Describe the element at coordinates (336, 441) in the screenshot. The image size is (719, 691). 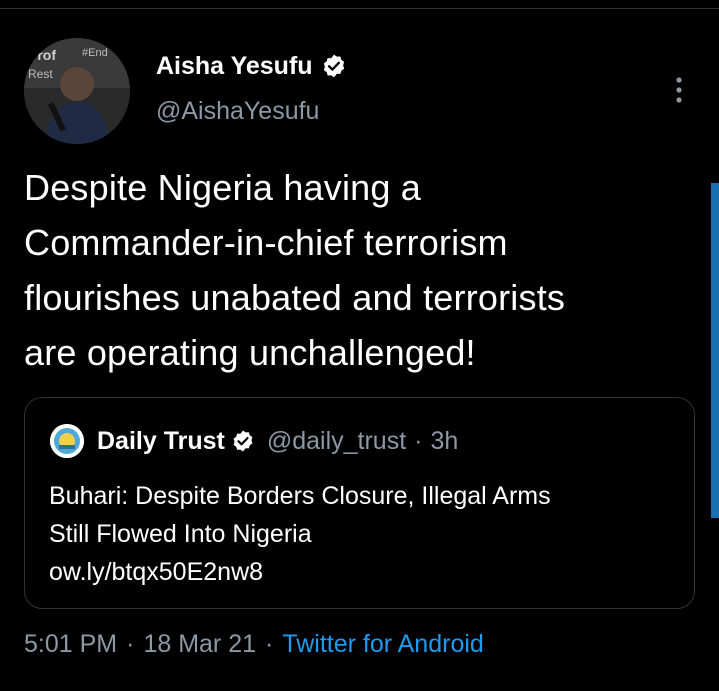
I see `quoted-author-handle: @daily_trust` at that location.